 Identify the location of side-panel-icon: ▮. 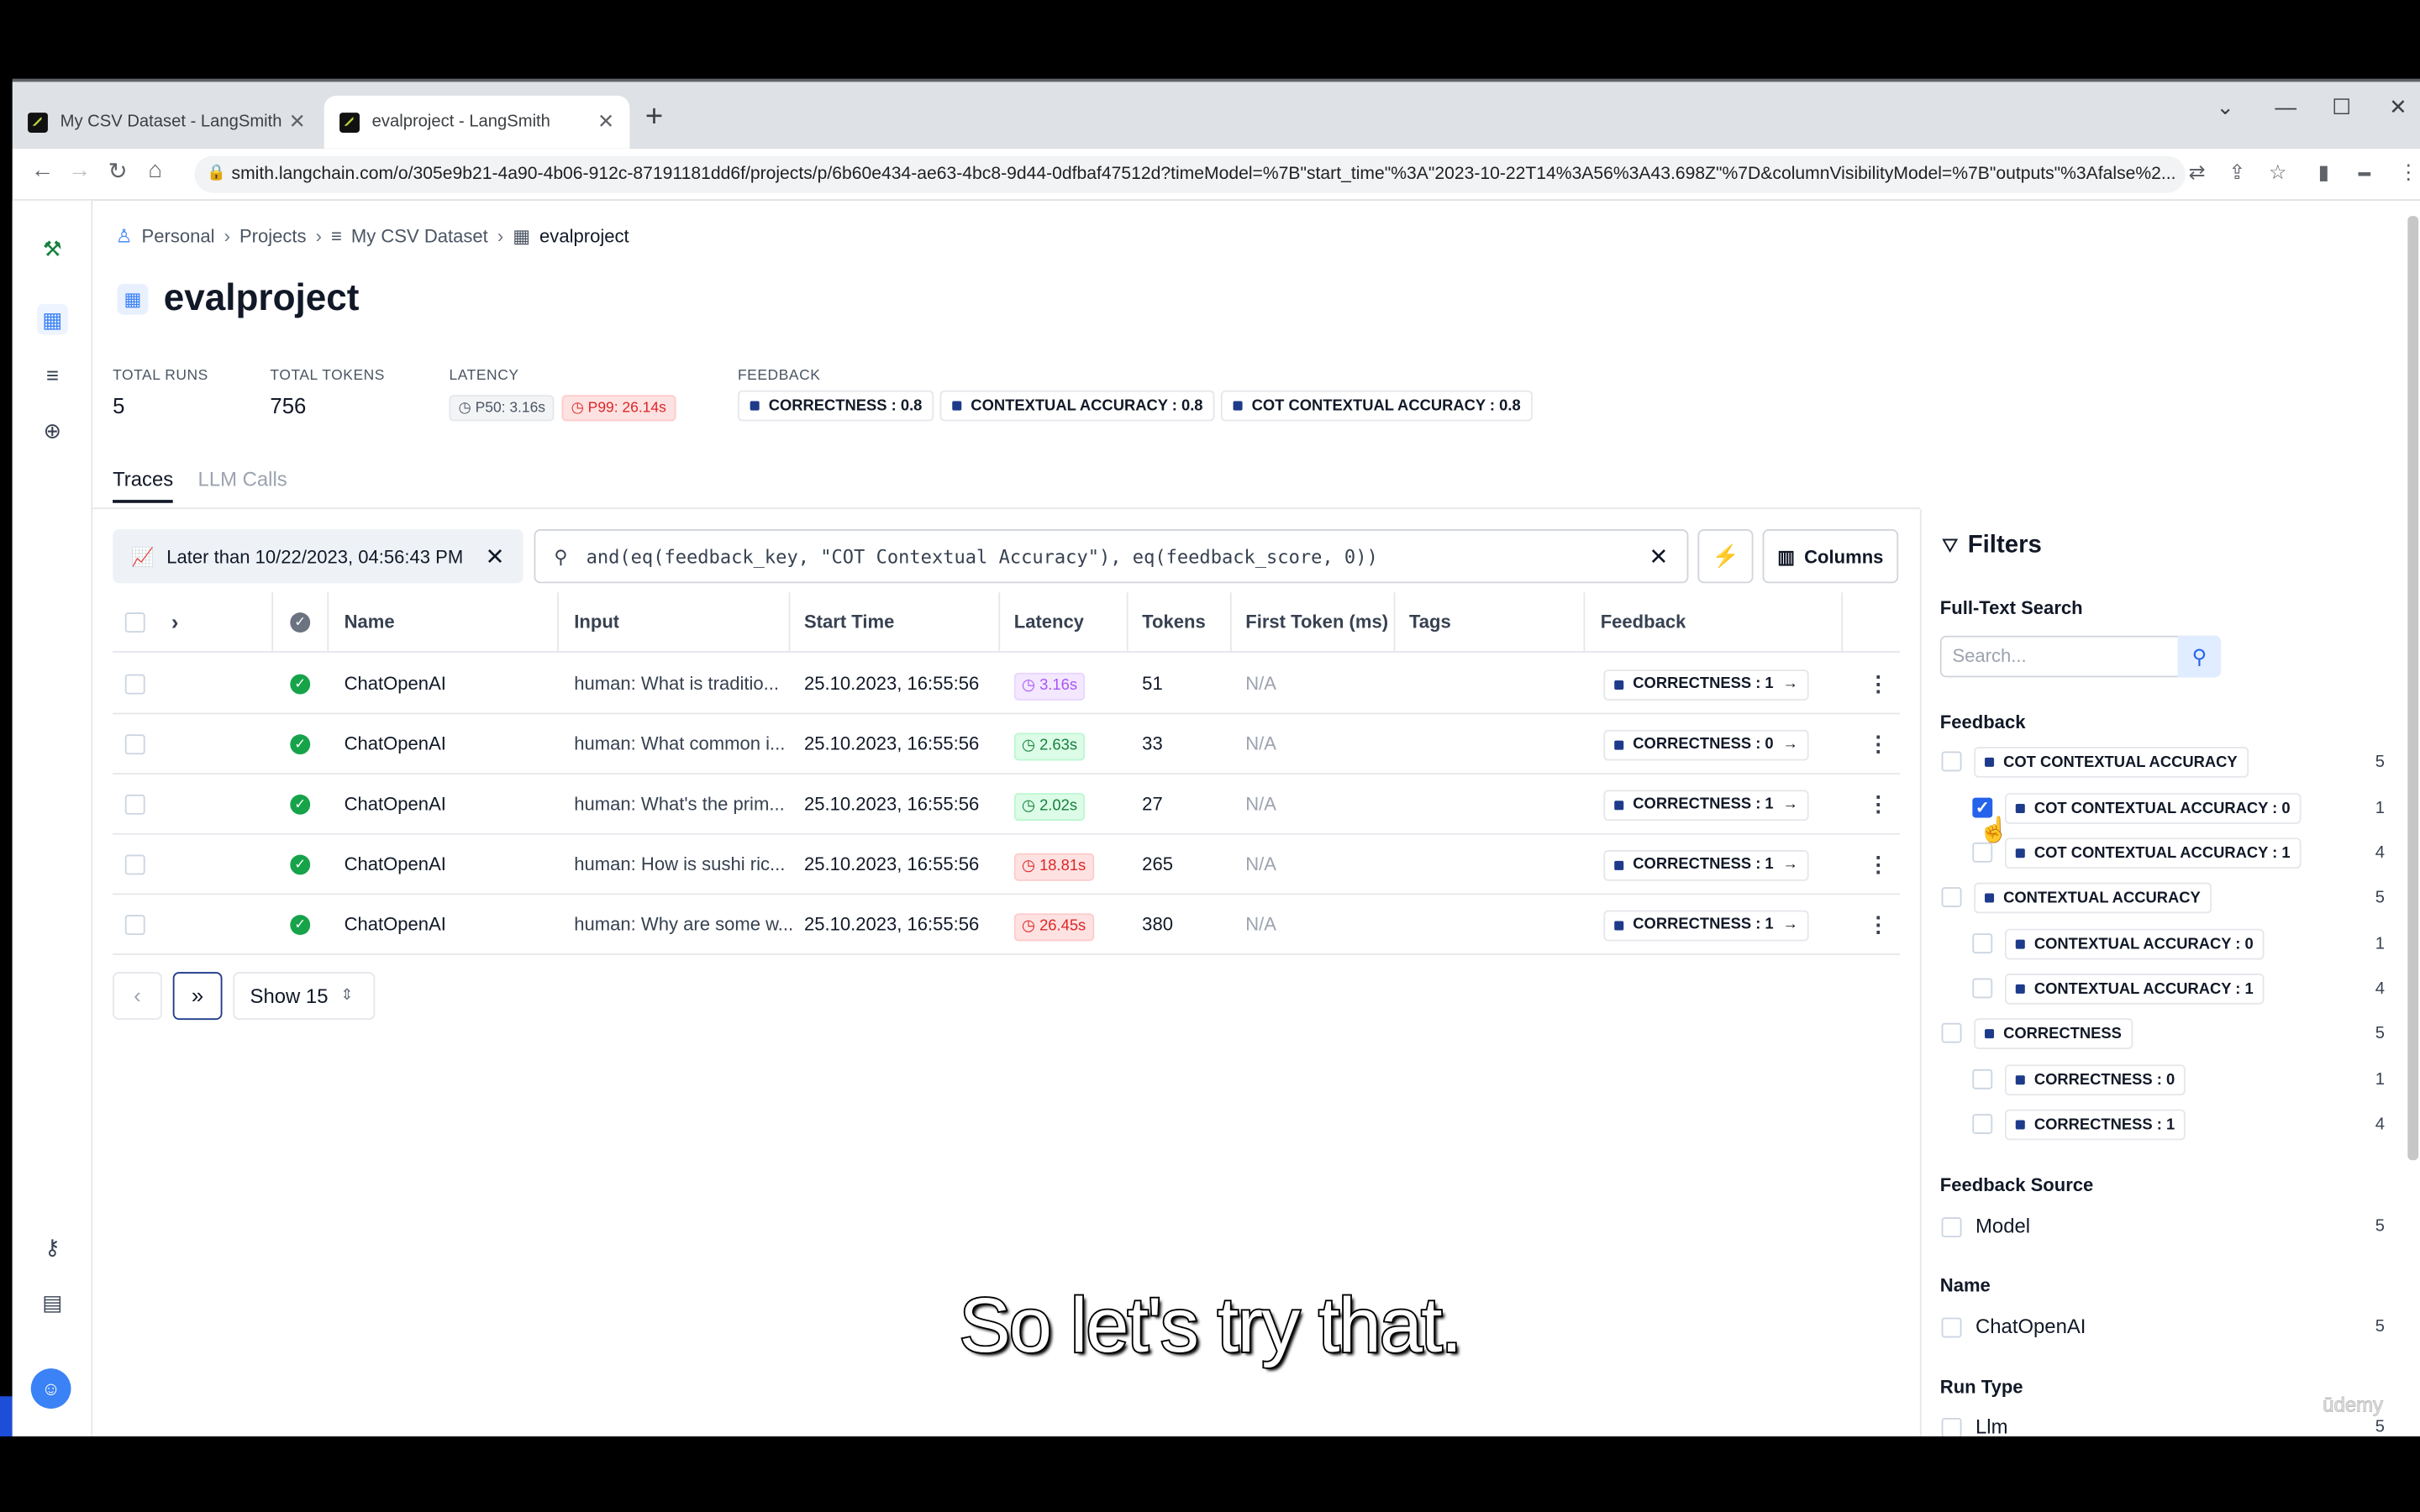
(2324, 172).